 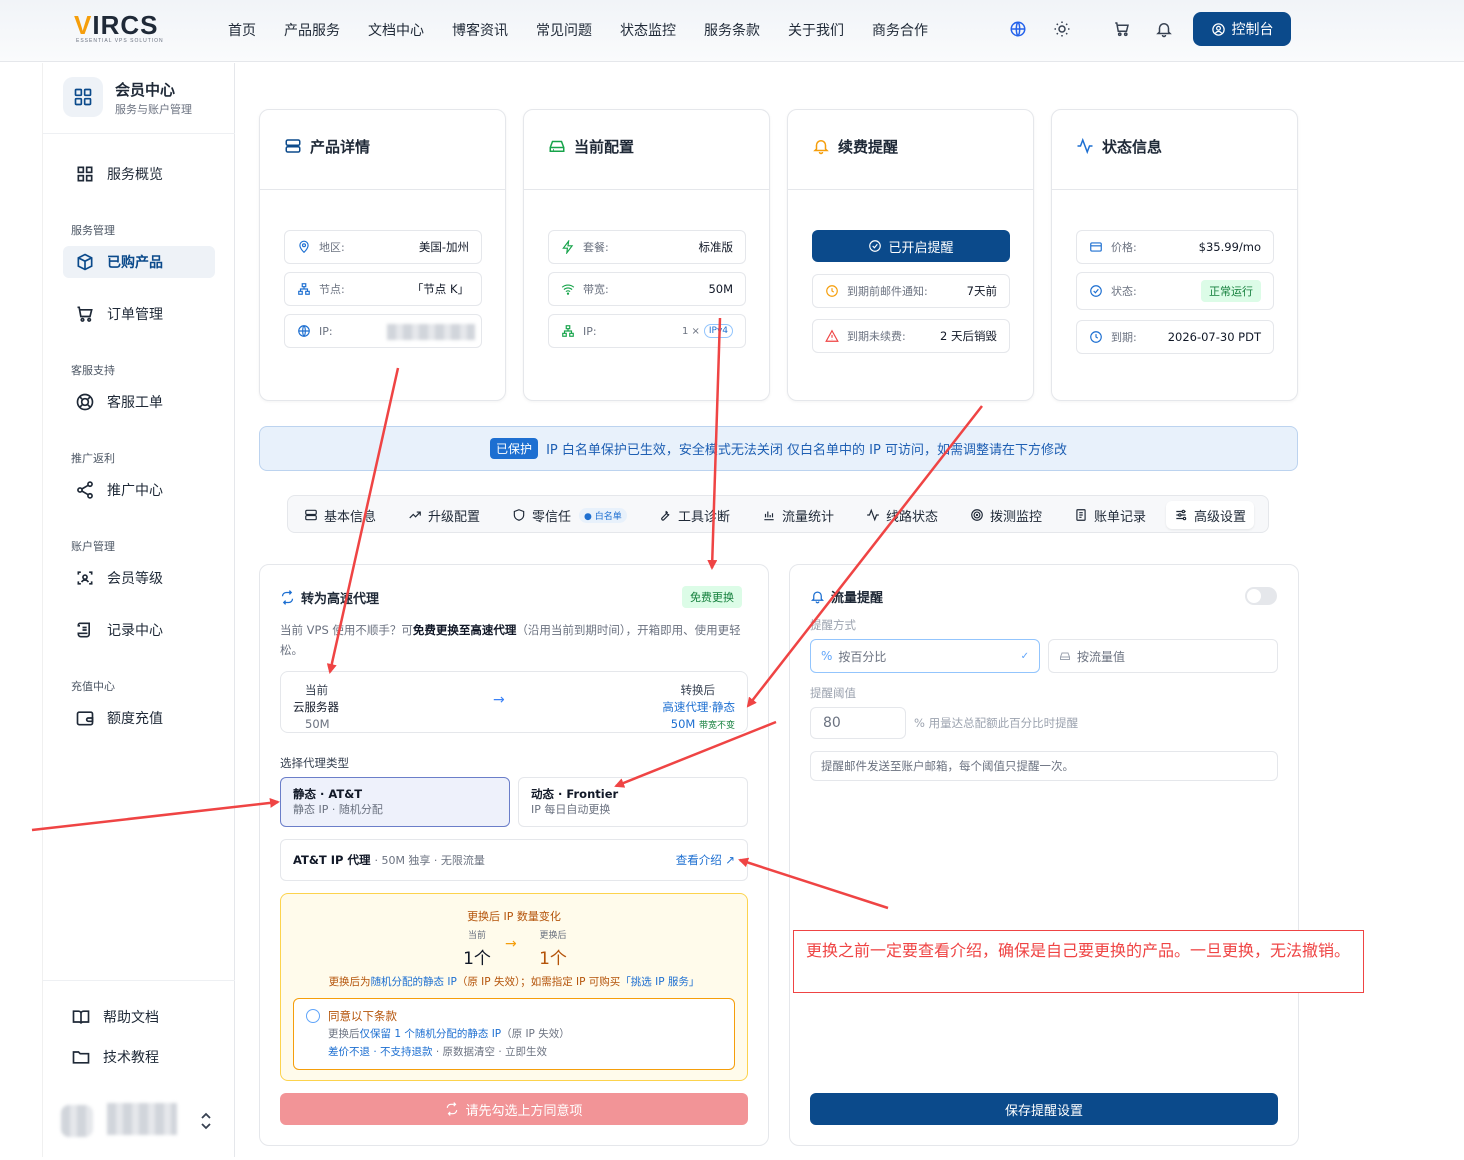 What do you see at coordinates (876, 336) in the screenshot?
I see `row-label: 到期未续费:` at bounding box center [876, 336].